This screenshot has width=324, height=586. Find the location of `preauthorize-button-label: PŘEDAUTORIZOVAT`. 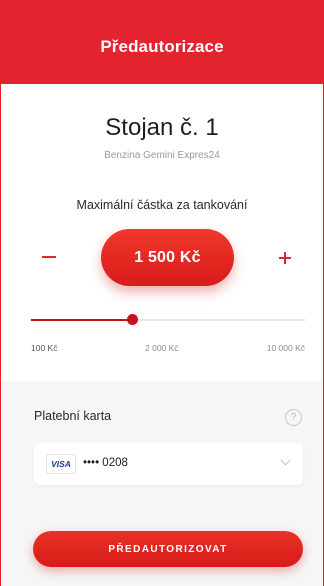

preauthorize-button-label: PŘEDAUTORIZOVAT is located at coordinates (168, 549).